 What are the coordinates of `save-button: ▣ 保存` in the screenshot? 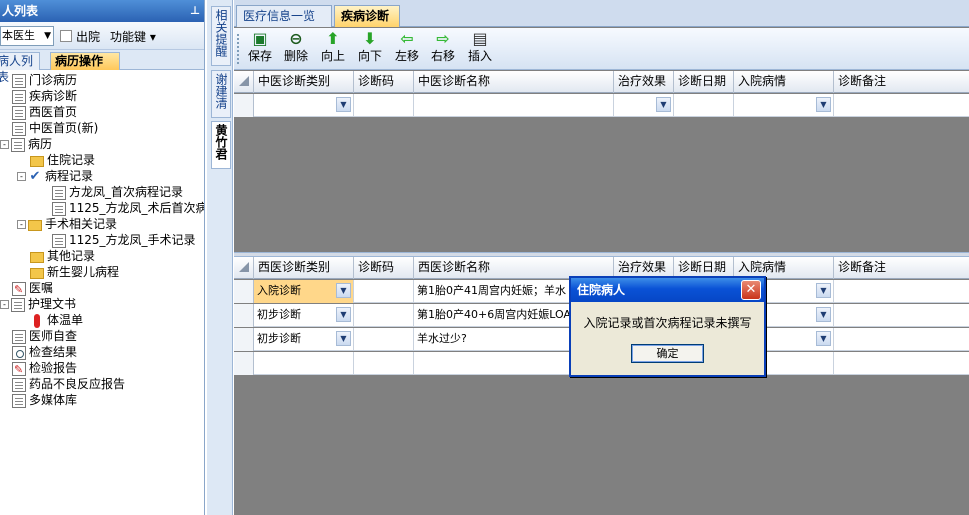 It's located at (260, 49).